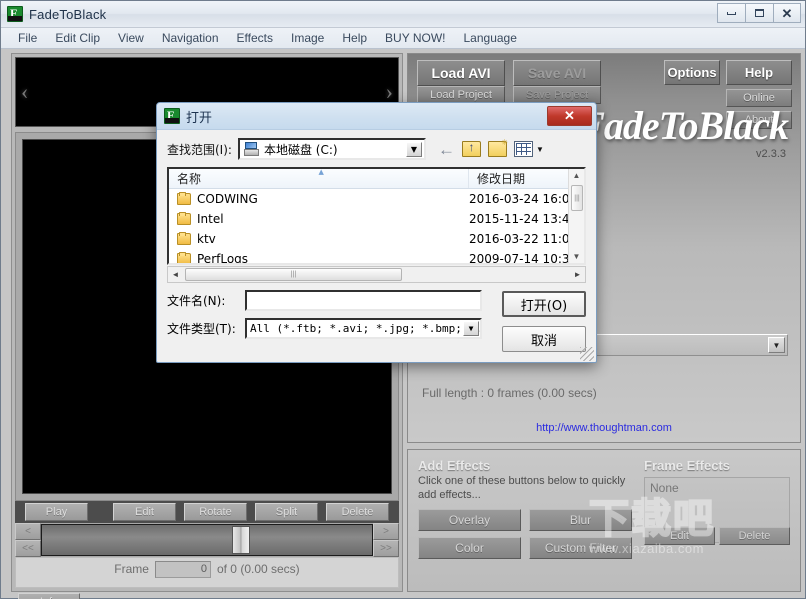  I want to click on effect-button-grid: Overlay Blur Color Custom Filter, so click(526, 533).